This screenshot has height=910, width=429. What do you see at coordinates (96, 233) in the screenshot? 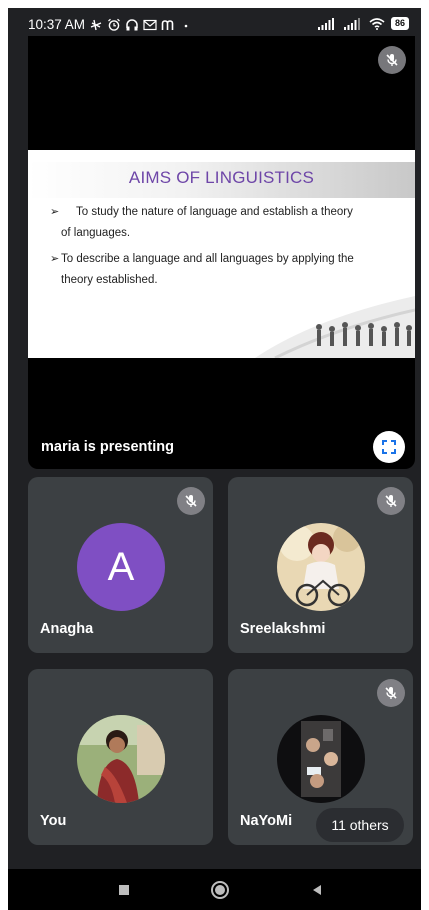
I see `slide-bullet-1-line-2: of languages.` at bounding box center [96, 233].